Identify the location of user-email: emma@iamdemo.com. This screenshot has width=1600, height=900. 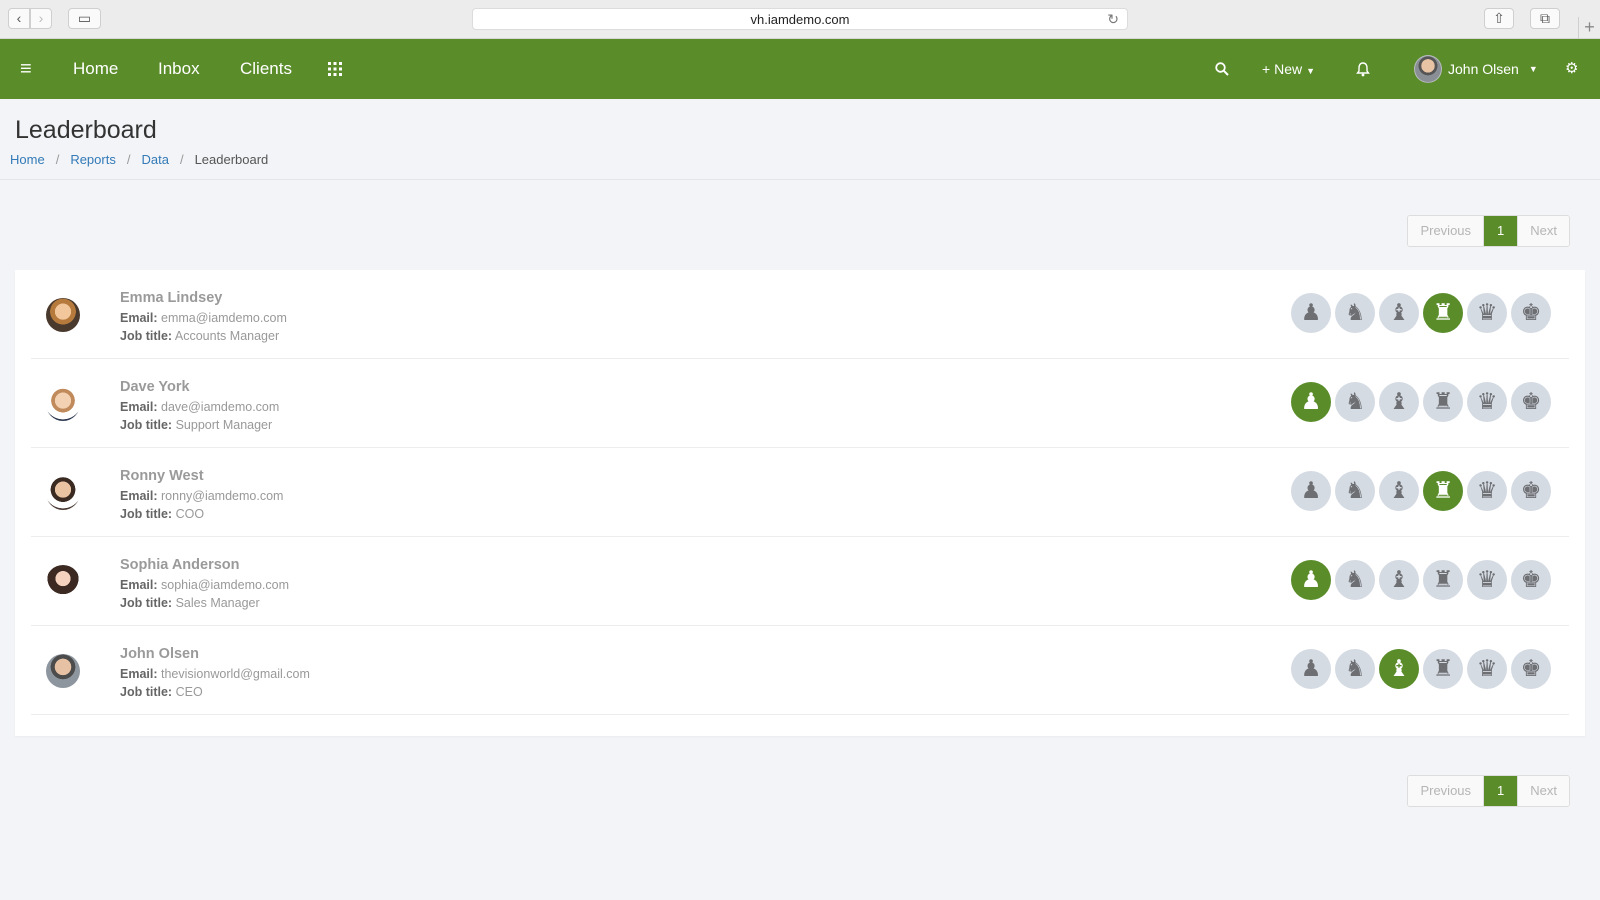
(224, 318).